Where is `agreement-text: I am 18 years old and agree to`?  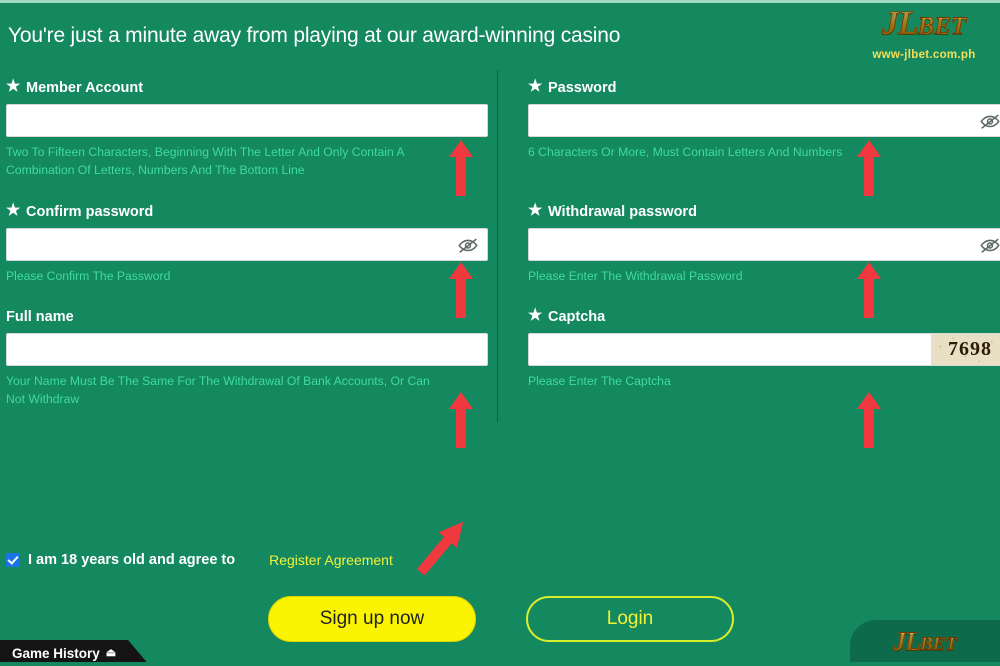 agreement-text: I am 18 years old and agree to is located at coordinates (132, 560).